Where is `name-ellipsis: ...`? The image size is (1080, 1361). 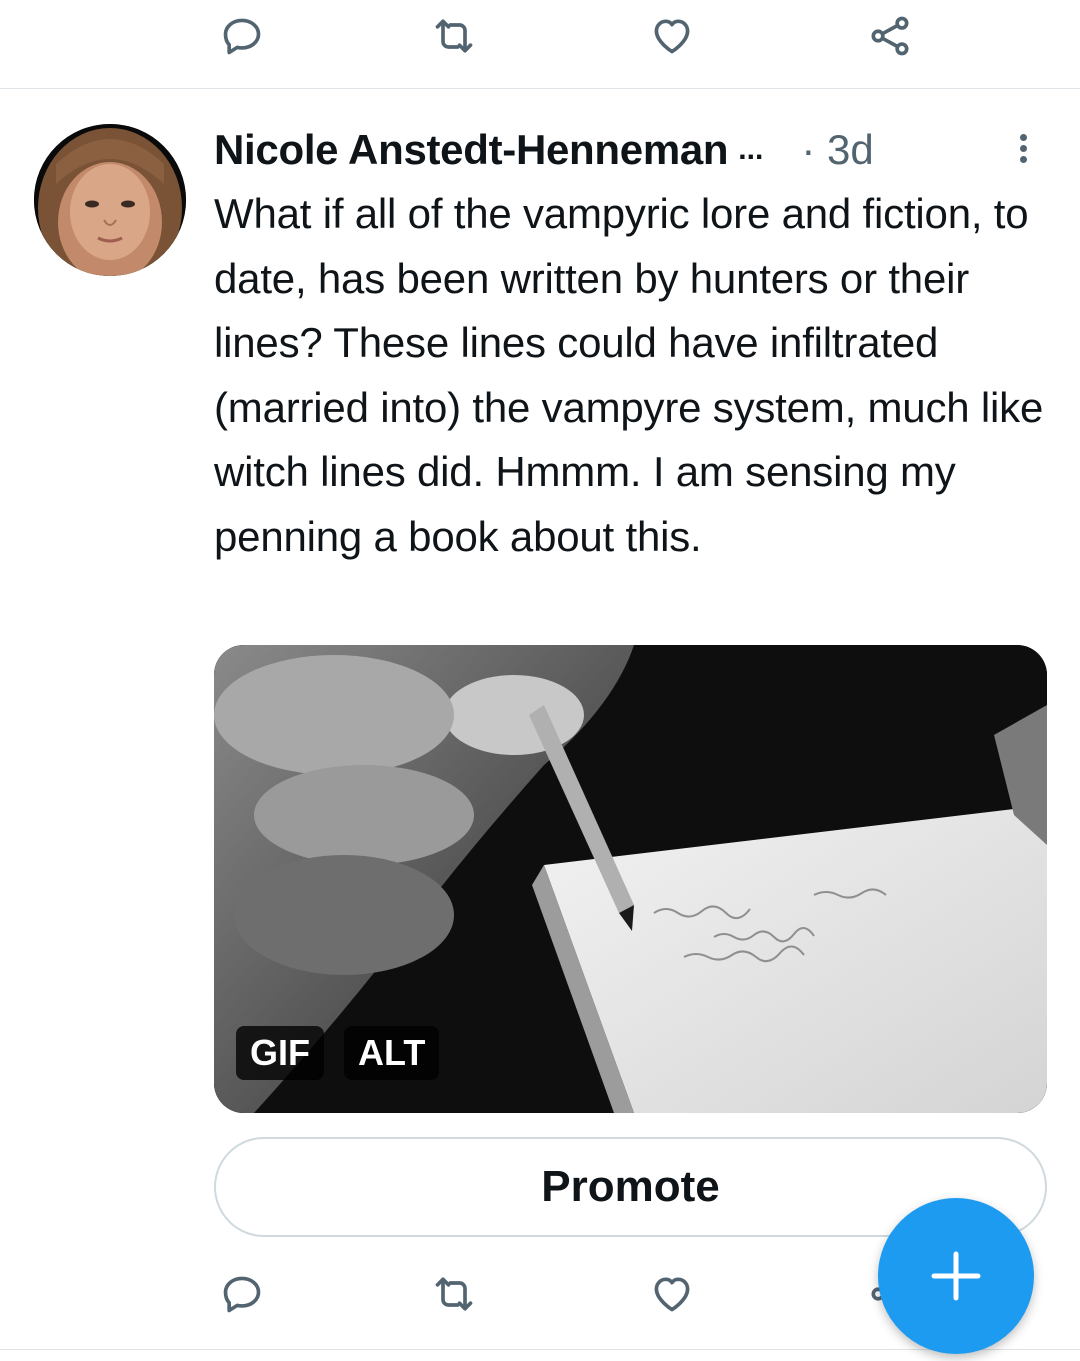
name-ellipsis: ... is located at coordinates (751, 149).